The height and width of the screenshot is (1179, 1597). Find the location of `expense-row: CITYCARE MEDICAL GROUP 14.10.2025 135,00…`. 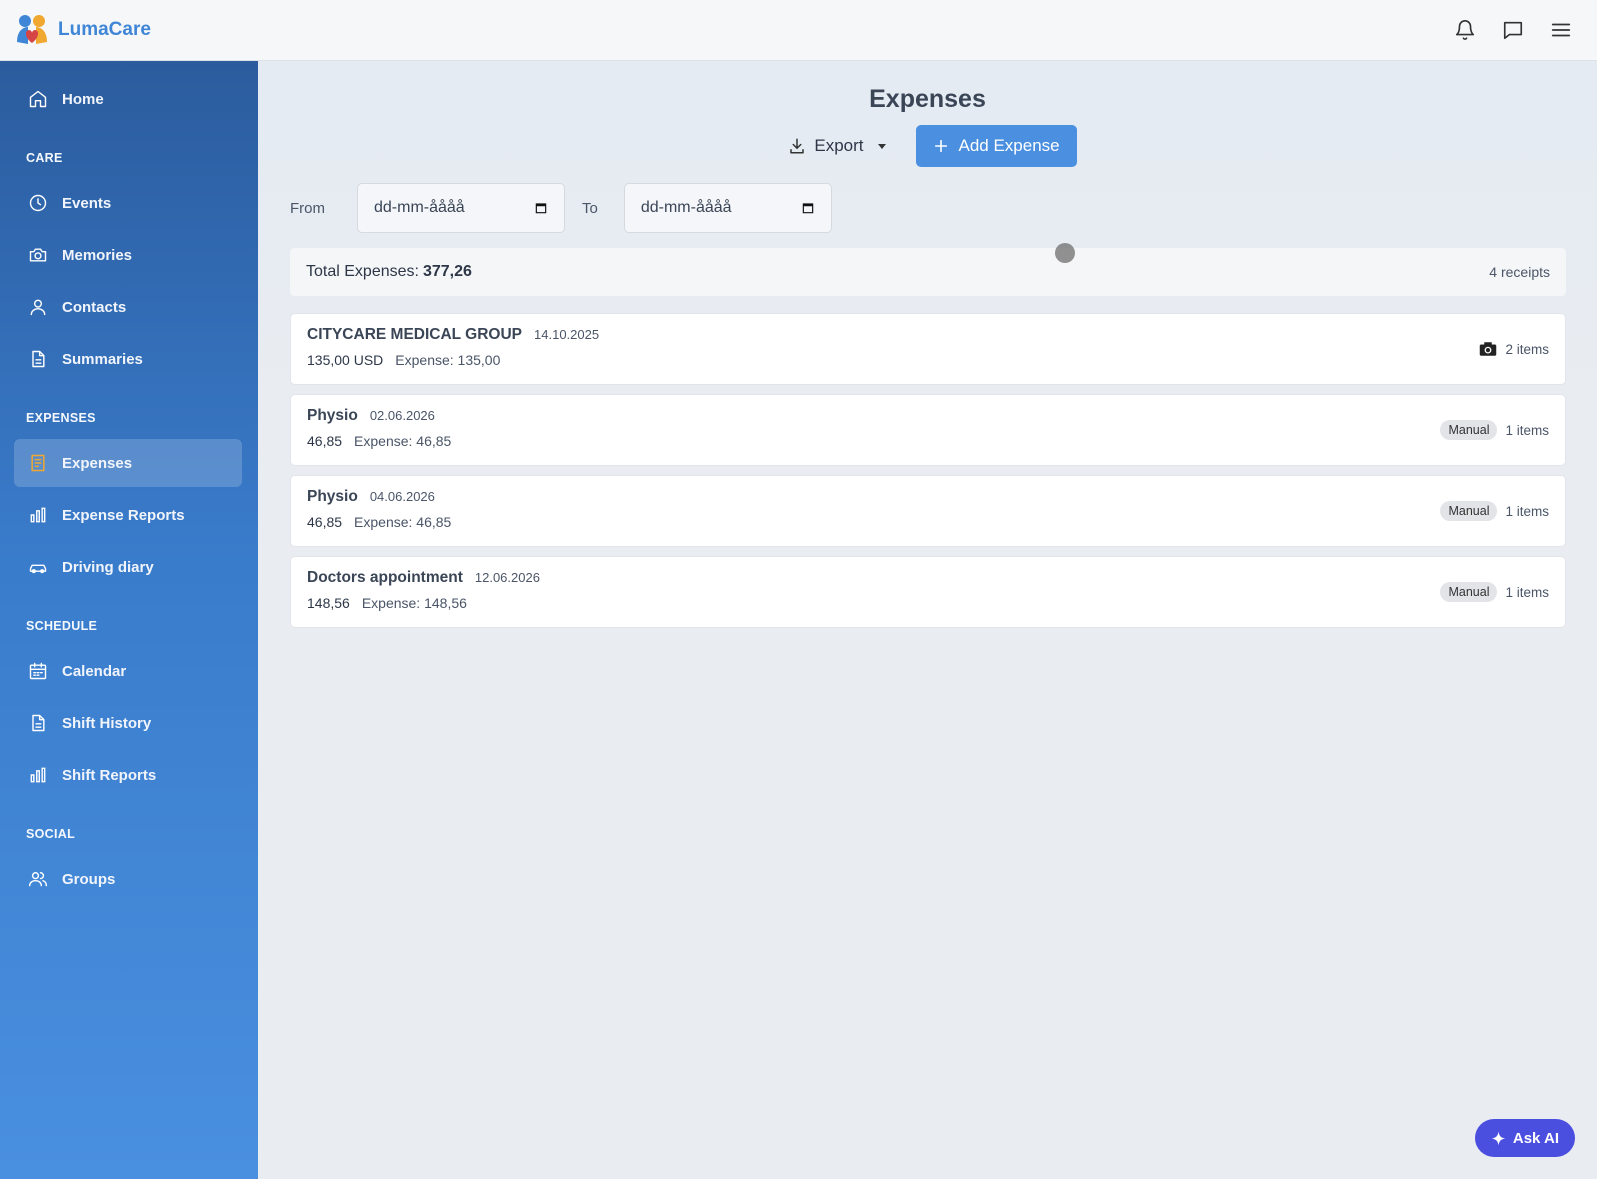

expense-row: CITYCARE MEDICAL GROUP 14.10.2025 135,00… is located at coordinates (928, 349).